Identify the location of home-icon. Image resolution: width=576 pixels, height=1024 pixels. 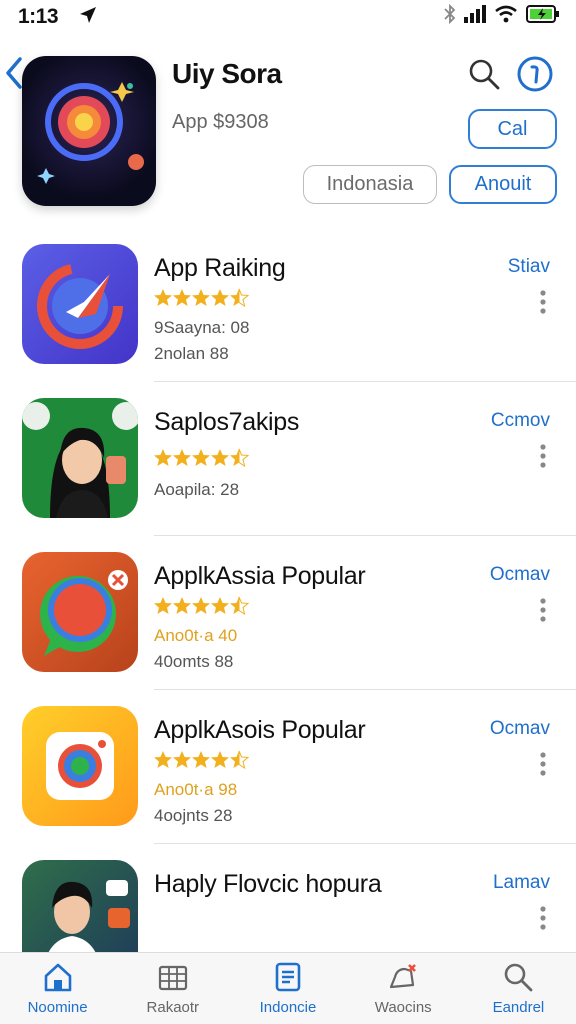
(57, 977).